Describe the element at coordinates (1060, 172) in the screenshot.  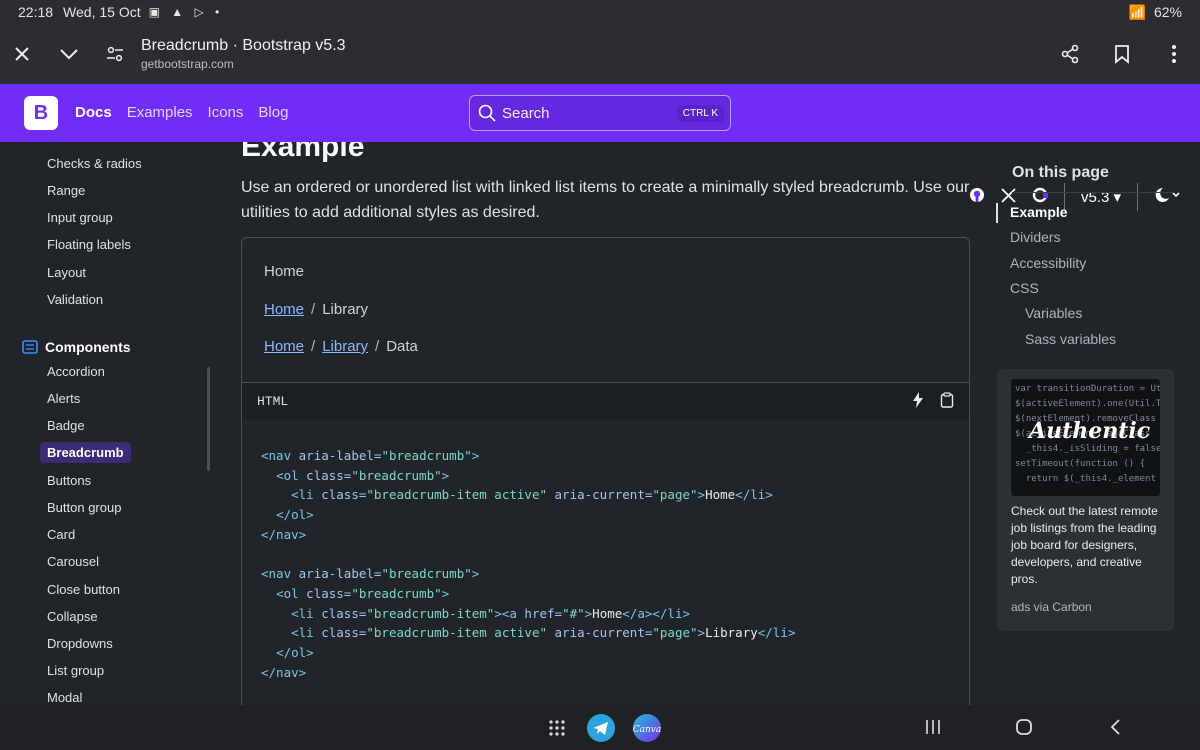
I see `toc-title: On this page` at that location.